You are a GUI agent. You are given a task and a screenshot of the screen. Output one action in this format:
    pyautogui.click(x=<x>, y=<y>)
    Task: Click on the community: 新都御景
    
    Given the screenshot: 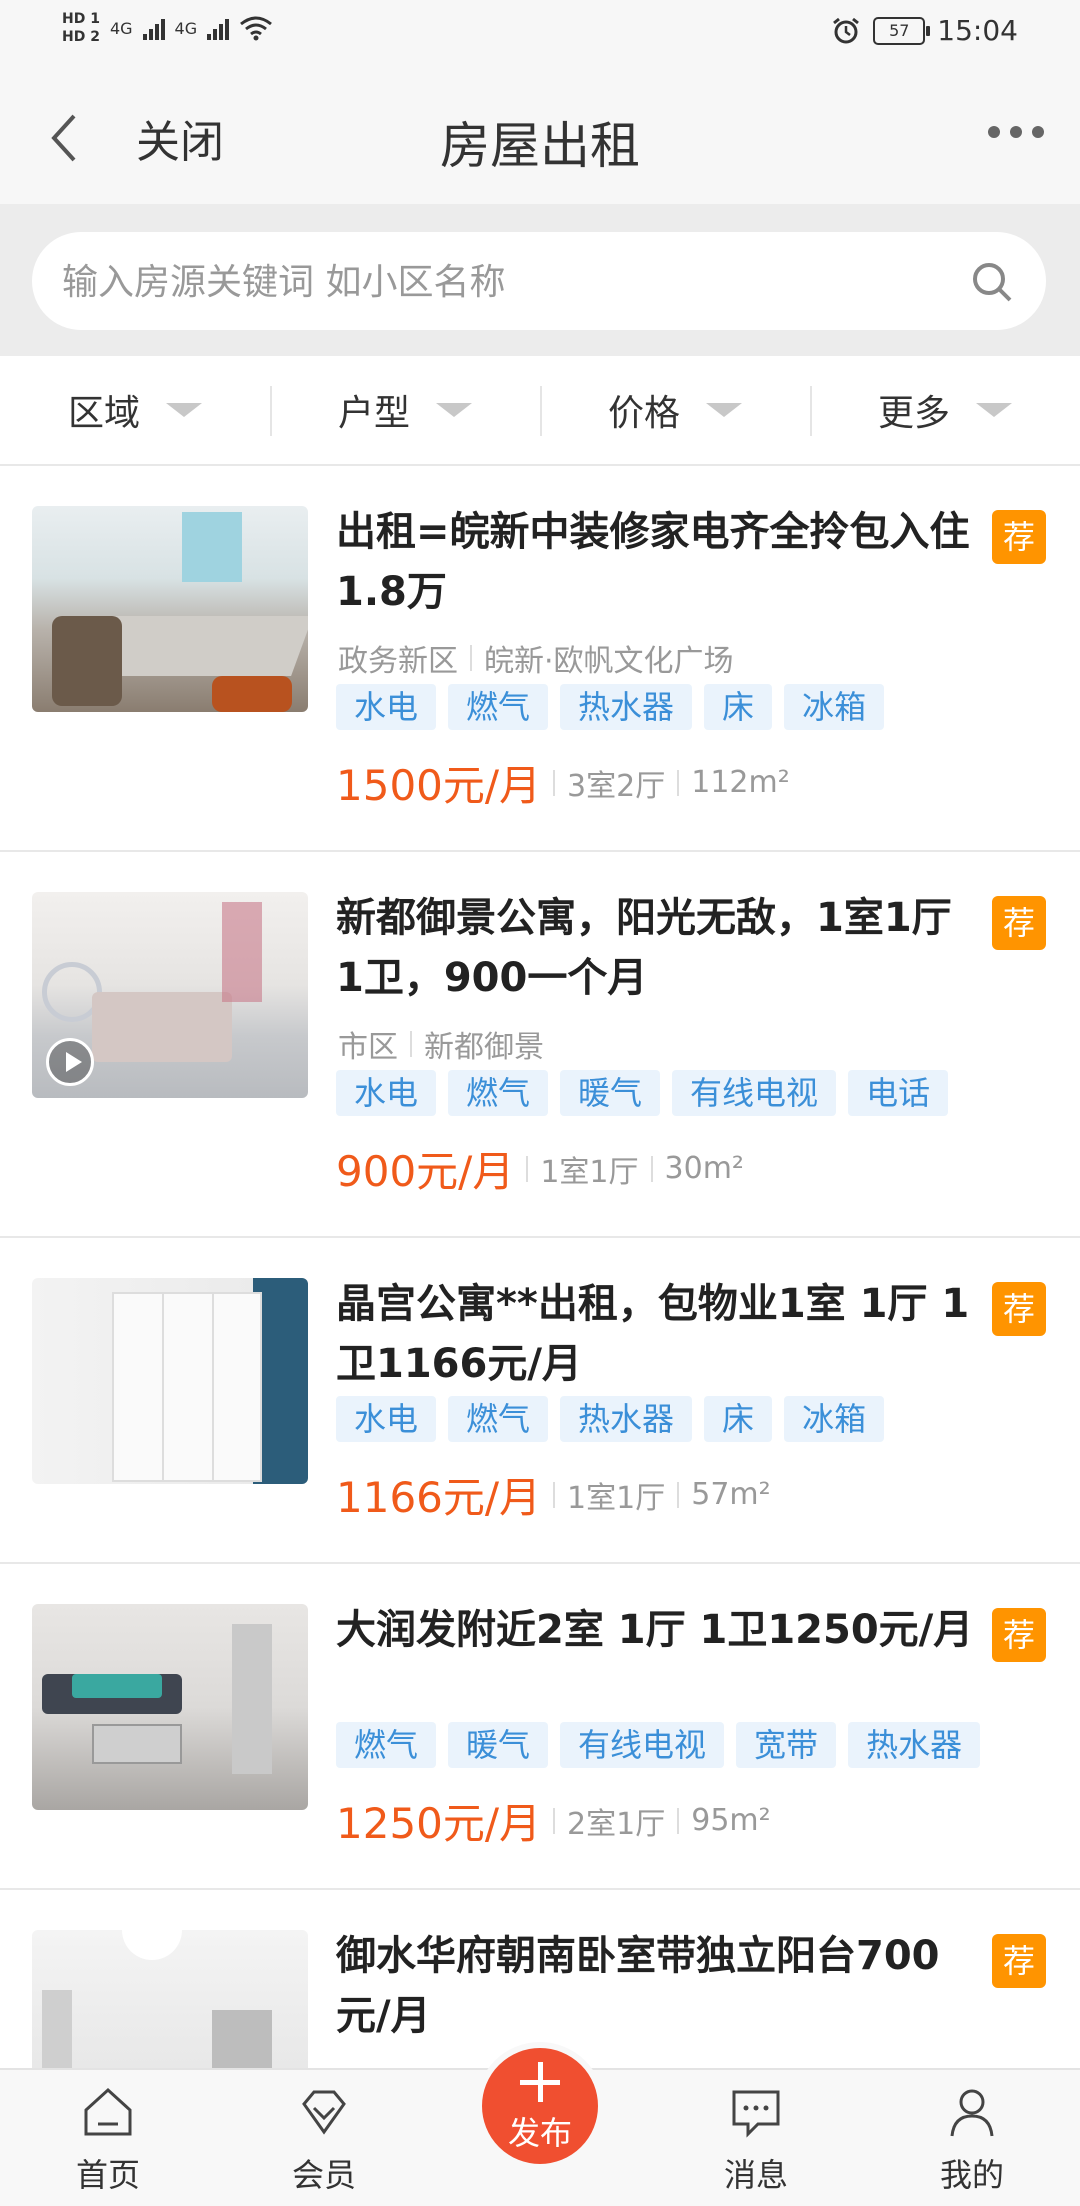 What is the action you would take?
    pyautogui.click(x=484, y=1047)
    